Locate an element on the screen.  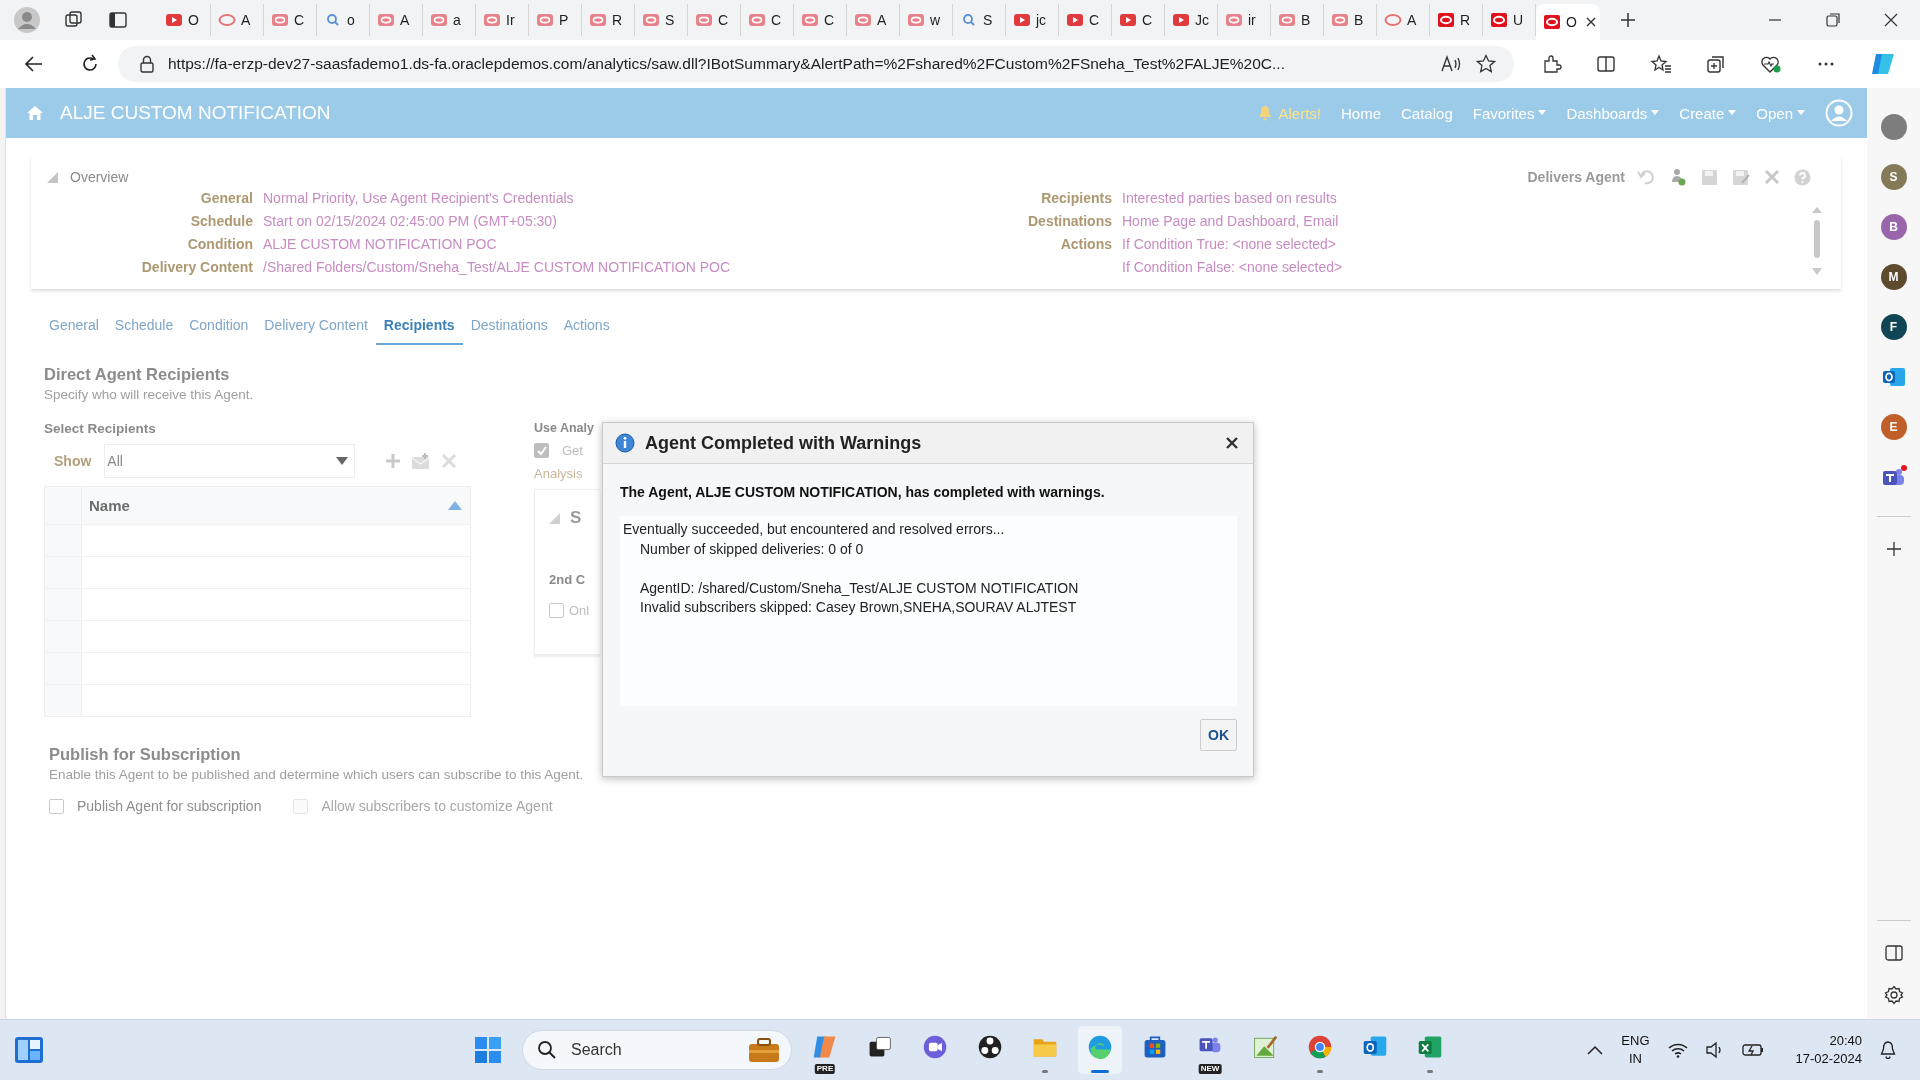
taskbar-app-button: PRE is located at coordinates (825, 1050).